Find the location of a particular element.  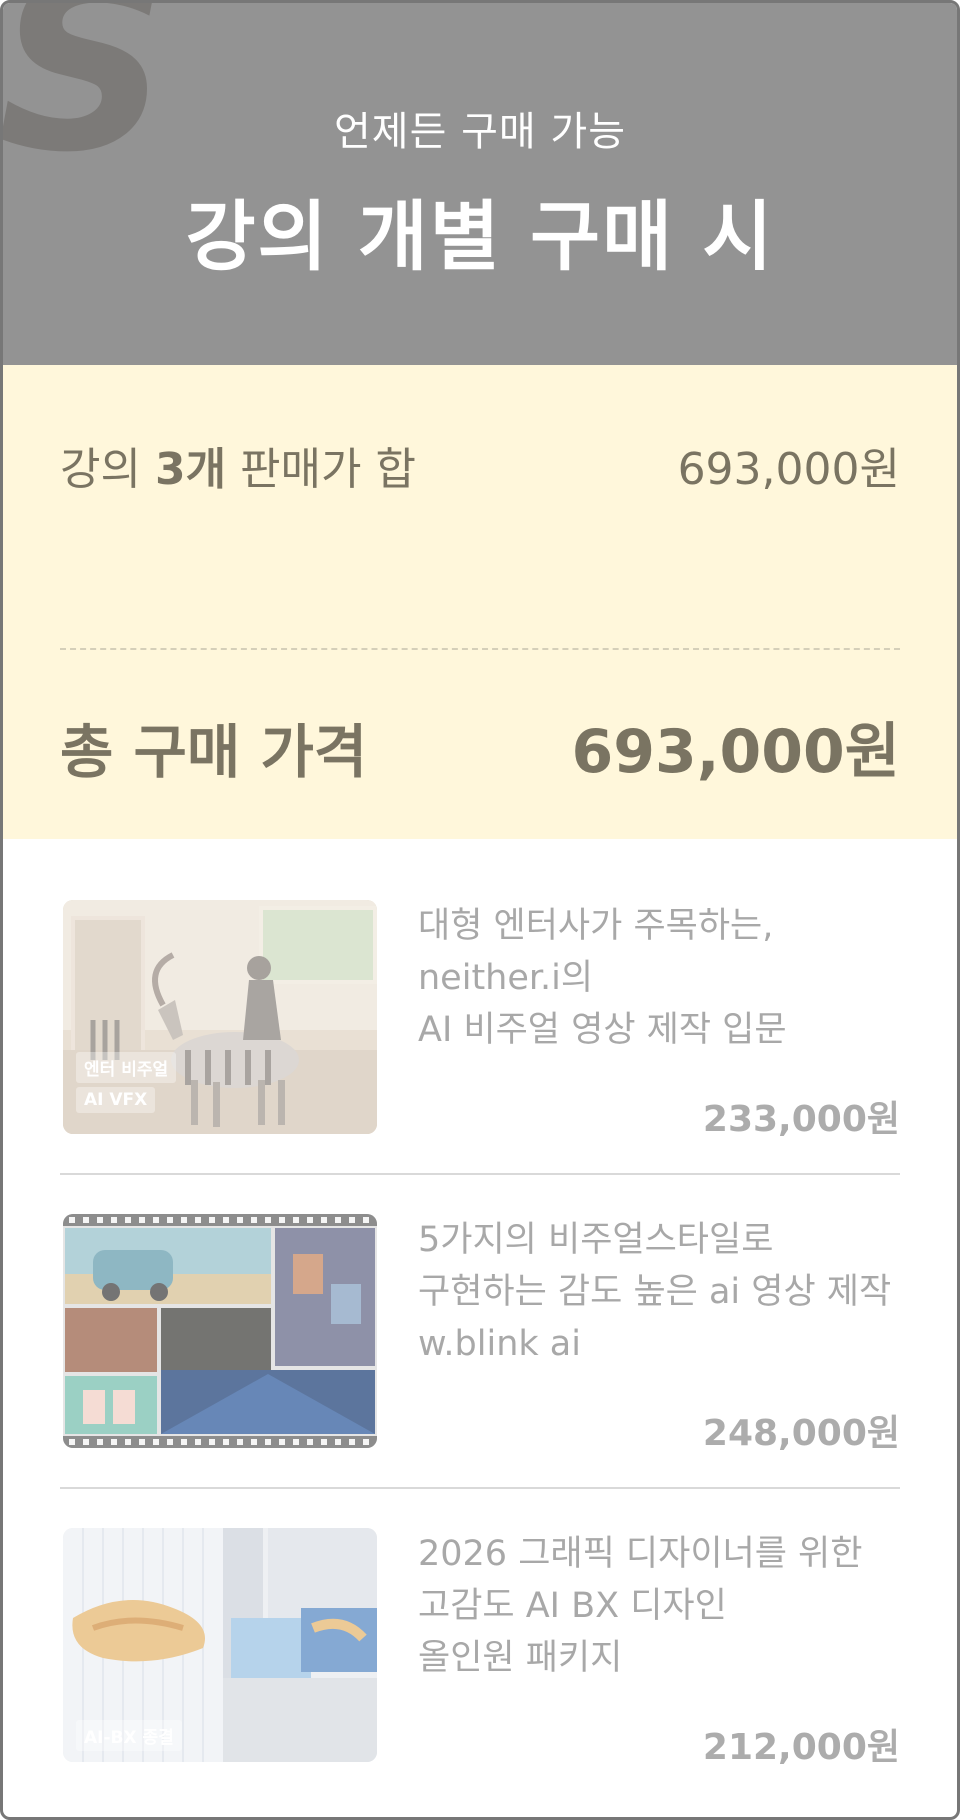

sum-label-count: 3개 is located at coordinates (190, 469).